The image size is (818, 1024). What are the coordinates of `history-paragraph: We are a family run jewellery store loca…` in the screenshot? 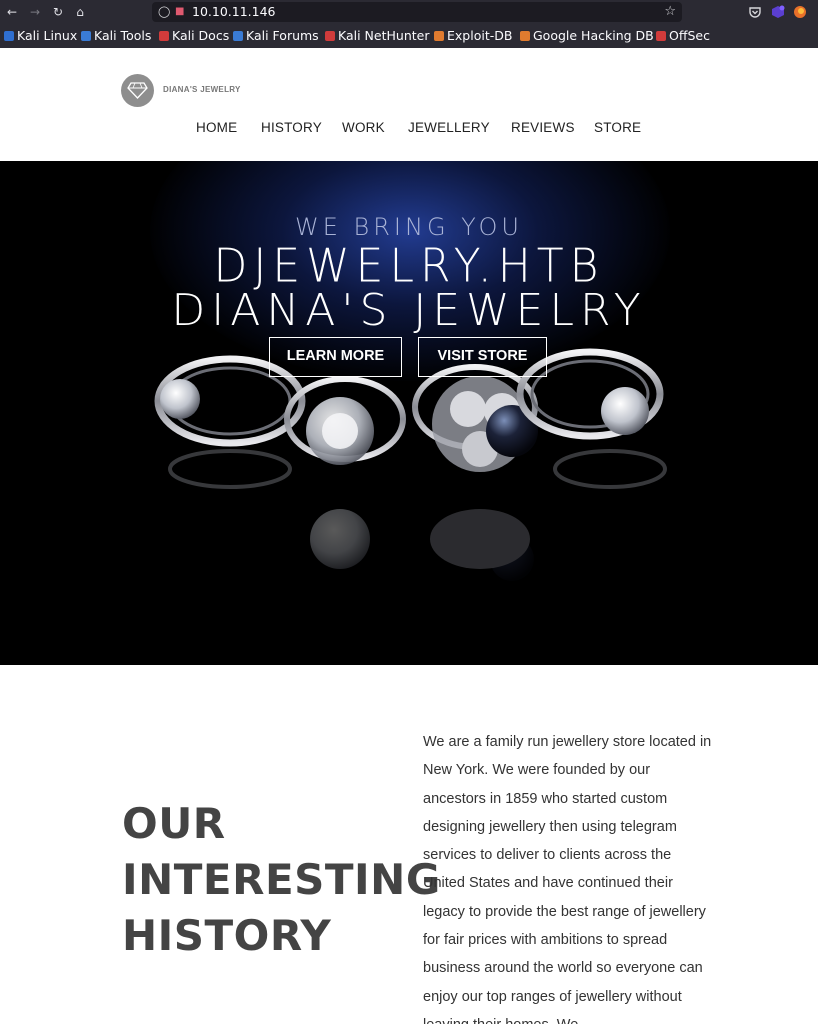 It's located at (567, 879).